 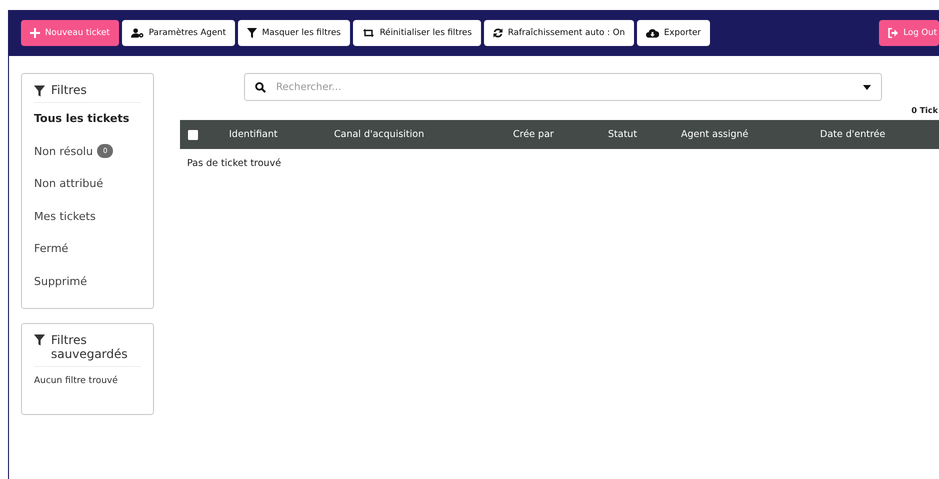 I want to click on panel-title: Filtres, so click(x=69, y=90).